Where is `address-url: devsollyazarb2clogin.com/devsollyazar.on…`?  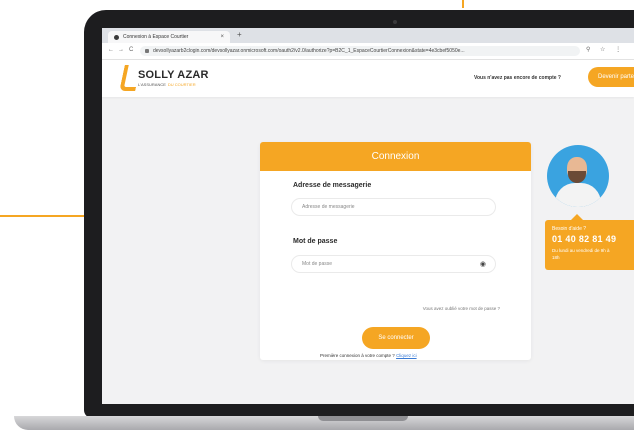
address-url: devsollyazarb2clogin.com/devsollyazar.on… is located at coordinates (309, 51).